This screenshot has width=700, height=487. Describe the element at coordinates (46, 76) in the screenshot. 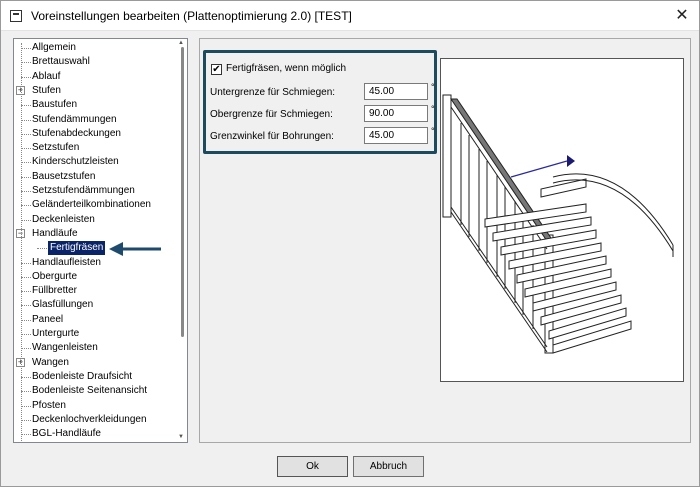

I see `tree-item-label: Ablauf` at that location.